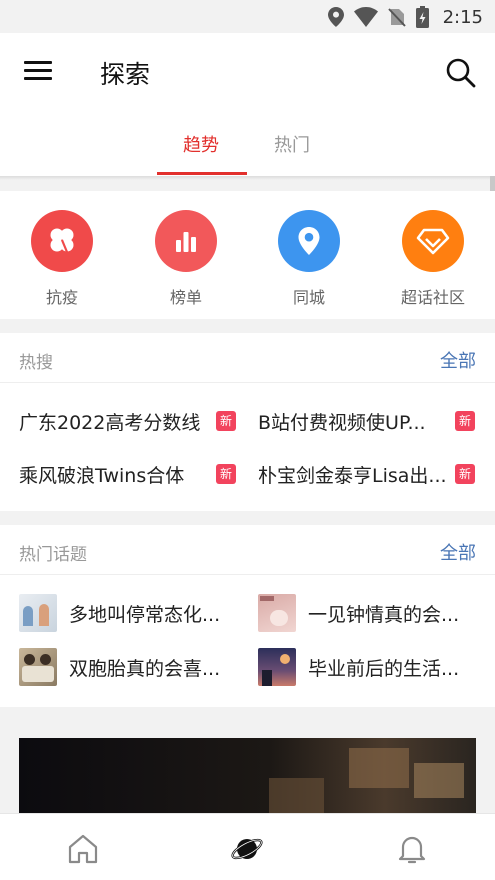  Describe the element at coordinates (125, 74) in the screenshot. I see `page-title: 探索` at that location.